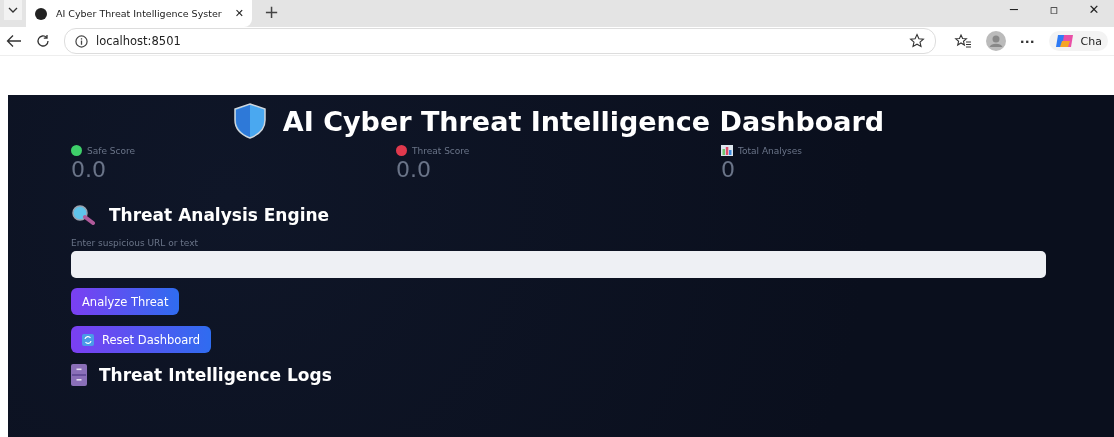 This screenshot has height=437, width=1114. What do you see at coordinates (13, 10) in the screenshot?
I see `tab-list-icon` at bounding box center [13, 10].